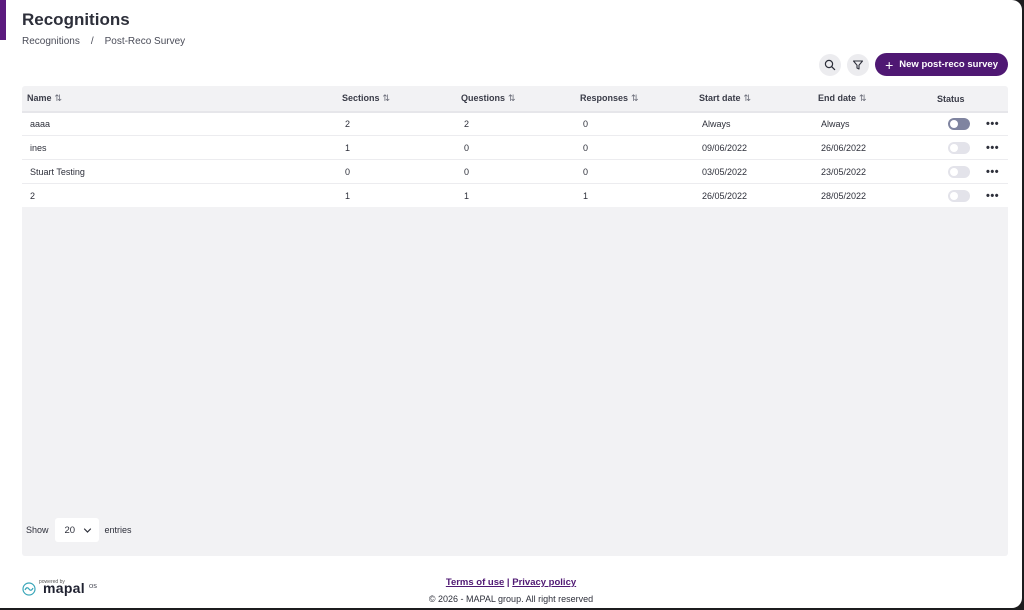 The height and width of the screenshot is (610, 1024). I want to click on search-button, so click(830, 64).